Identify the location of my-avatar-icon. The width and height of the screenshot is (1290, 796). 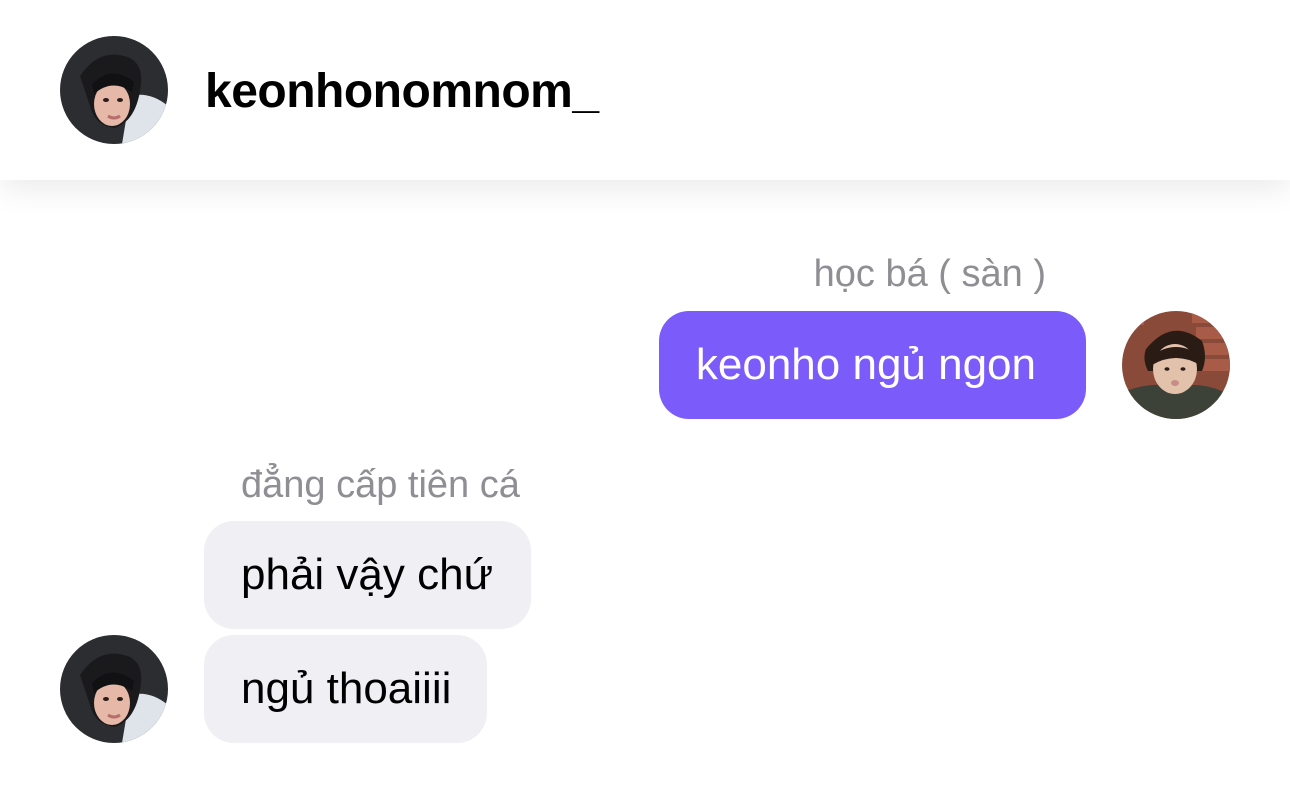
(1176, 365).